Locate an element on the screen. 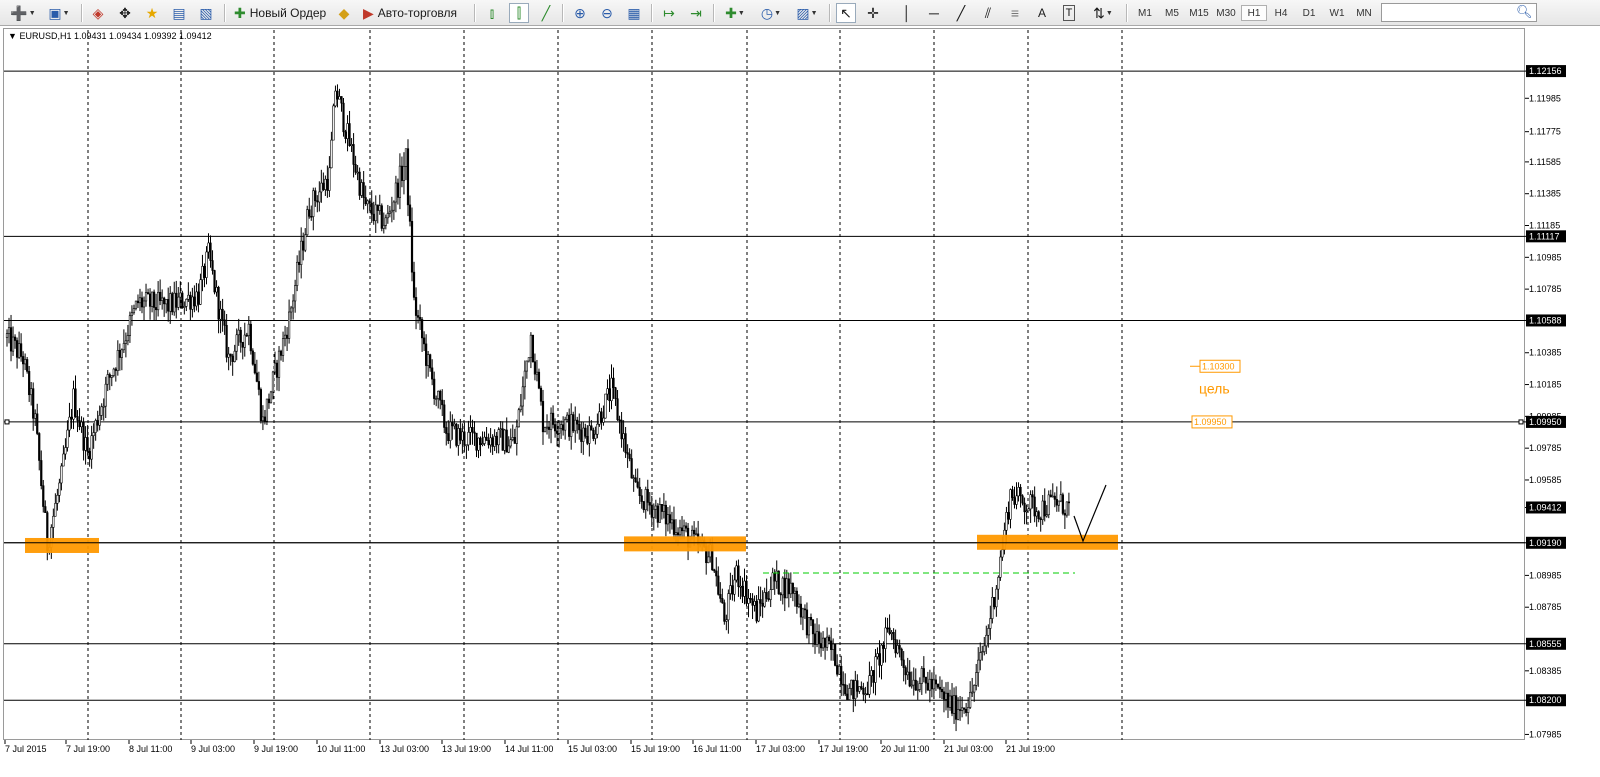 The image size is (1600, 777). y-axis-tick-label: 1.10785 is located at coordinates (1545, 289).